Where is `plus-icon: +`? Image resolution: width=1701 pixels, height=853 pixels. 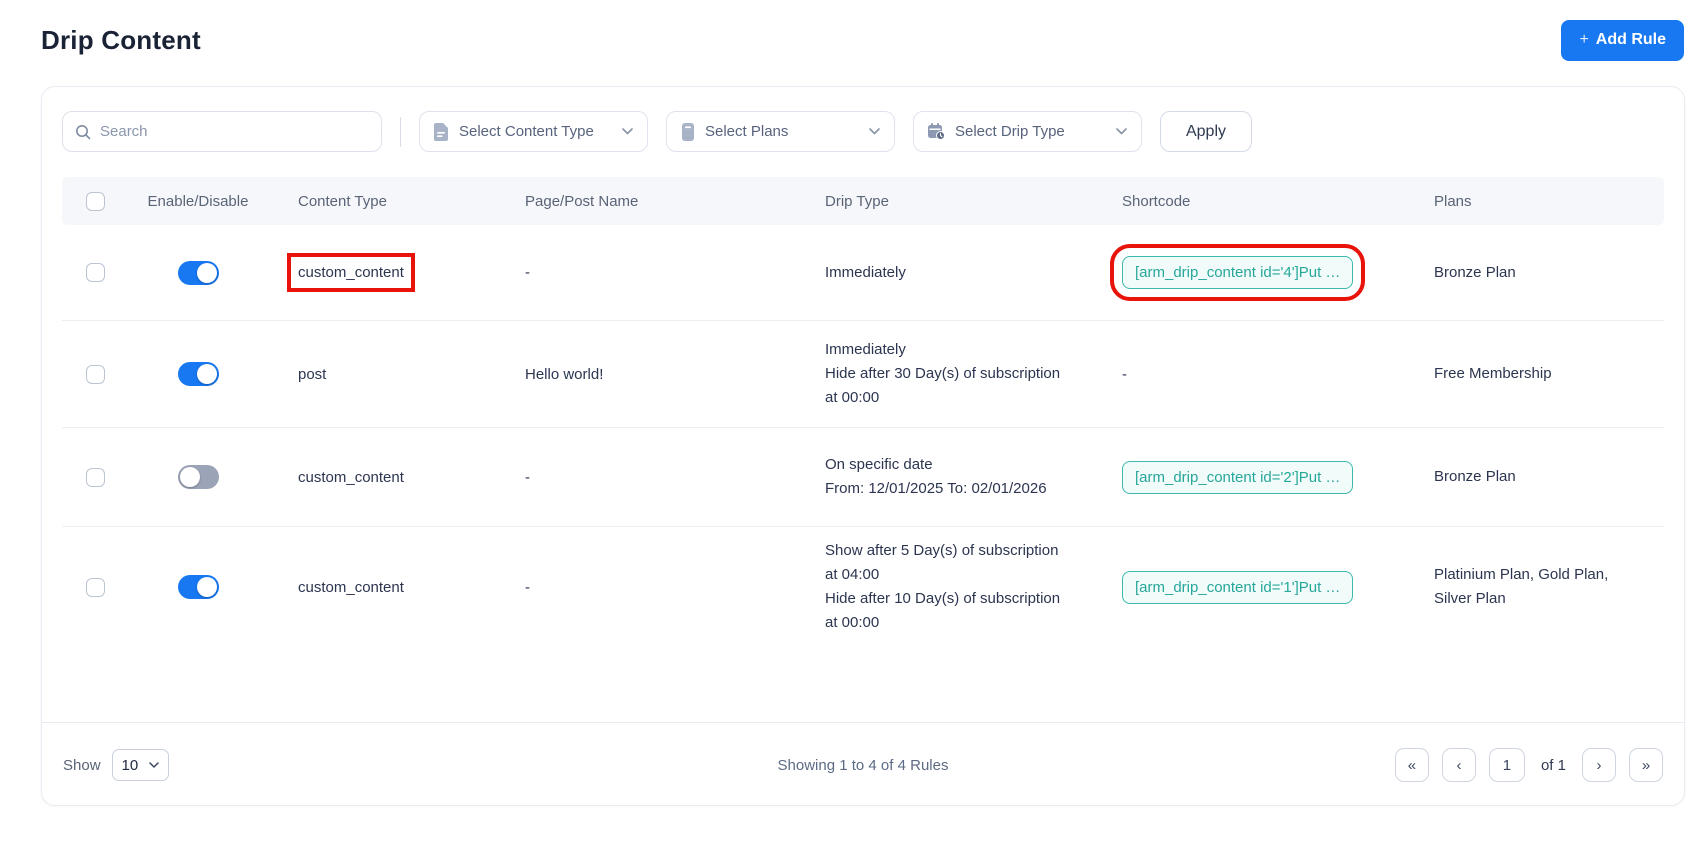
plus-icon: + is located at coordinates (1584, 39).